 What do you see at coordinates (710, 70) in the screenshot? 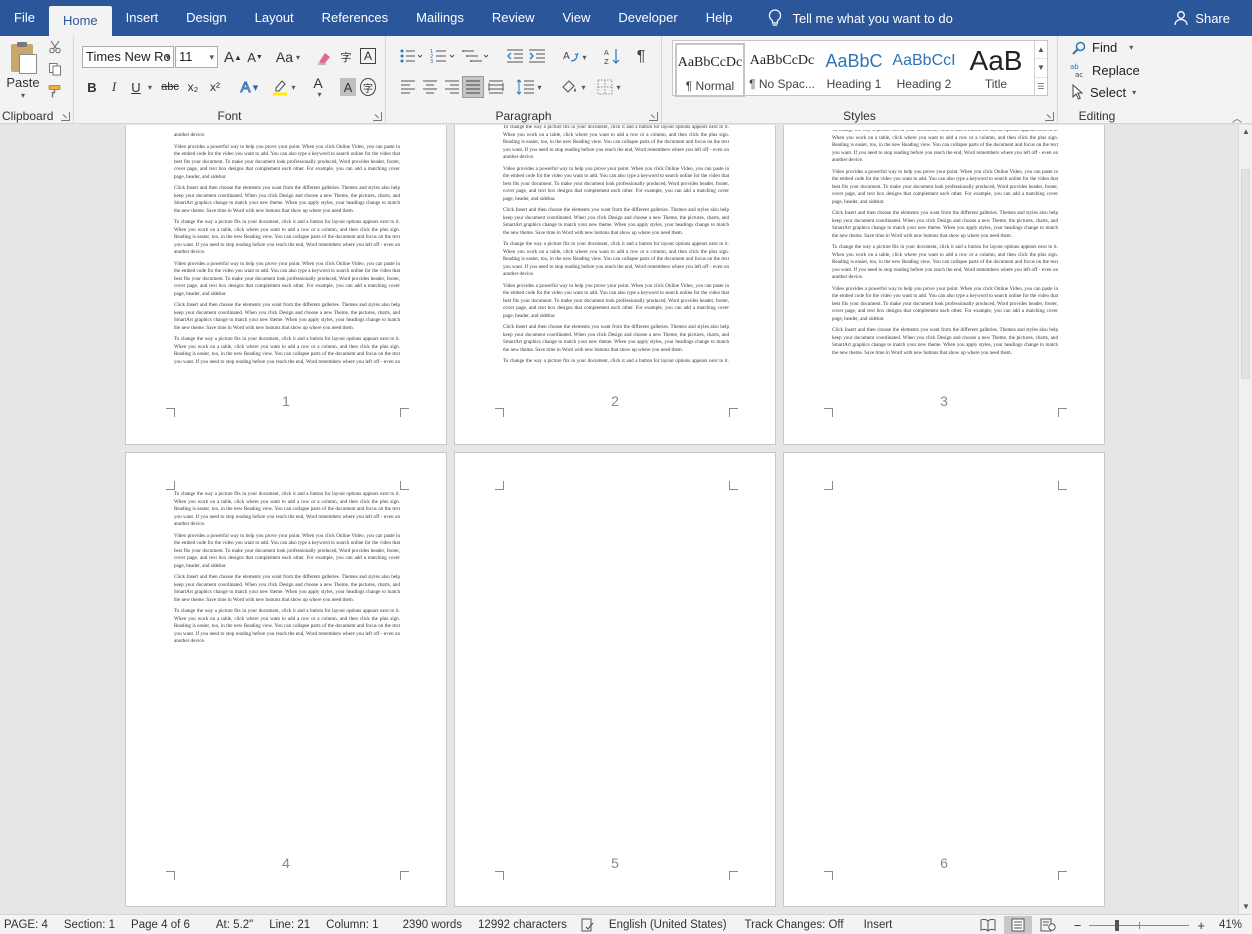
I see `style-normal: AaBbCcDc ¶ Normal` at bounding box center [710, 70].